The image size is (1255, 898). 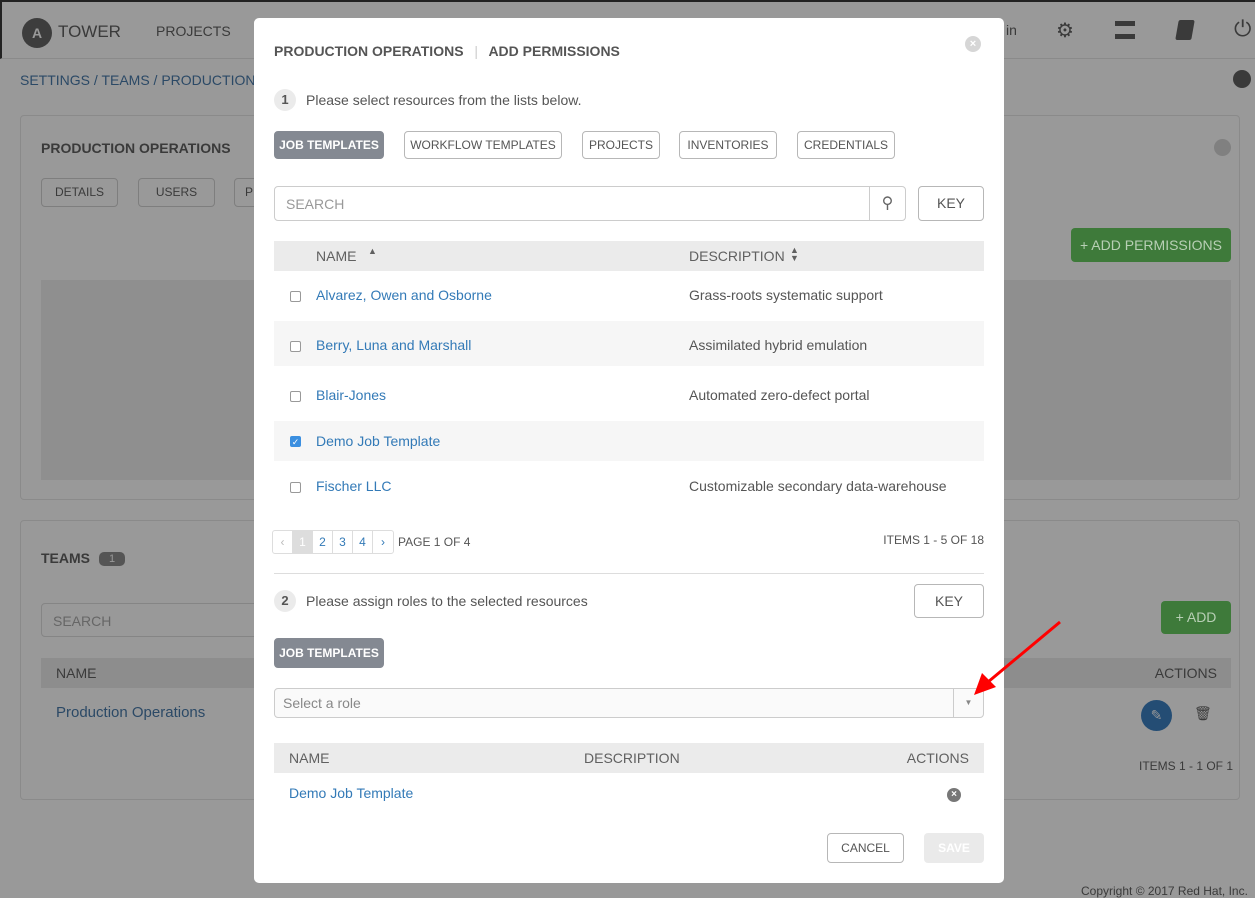 What do you see at coordinates (193, 31) in the screenshot?
I see `nav-projects: PROJECTS` at bounding box center [193, 31].